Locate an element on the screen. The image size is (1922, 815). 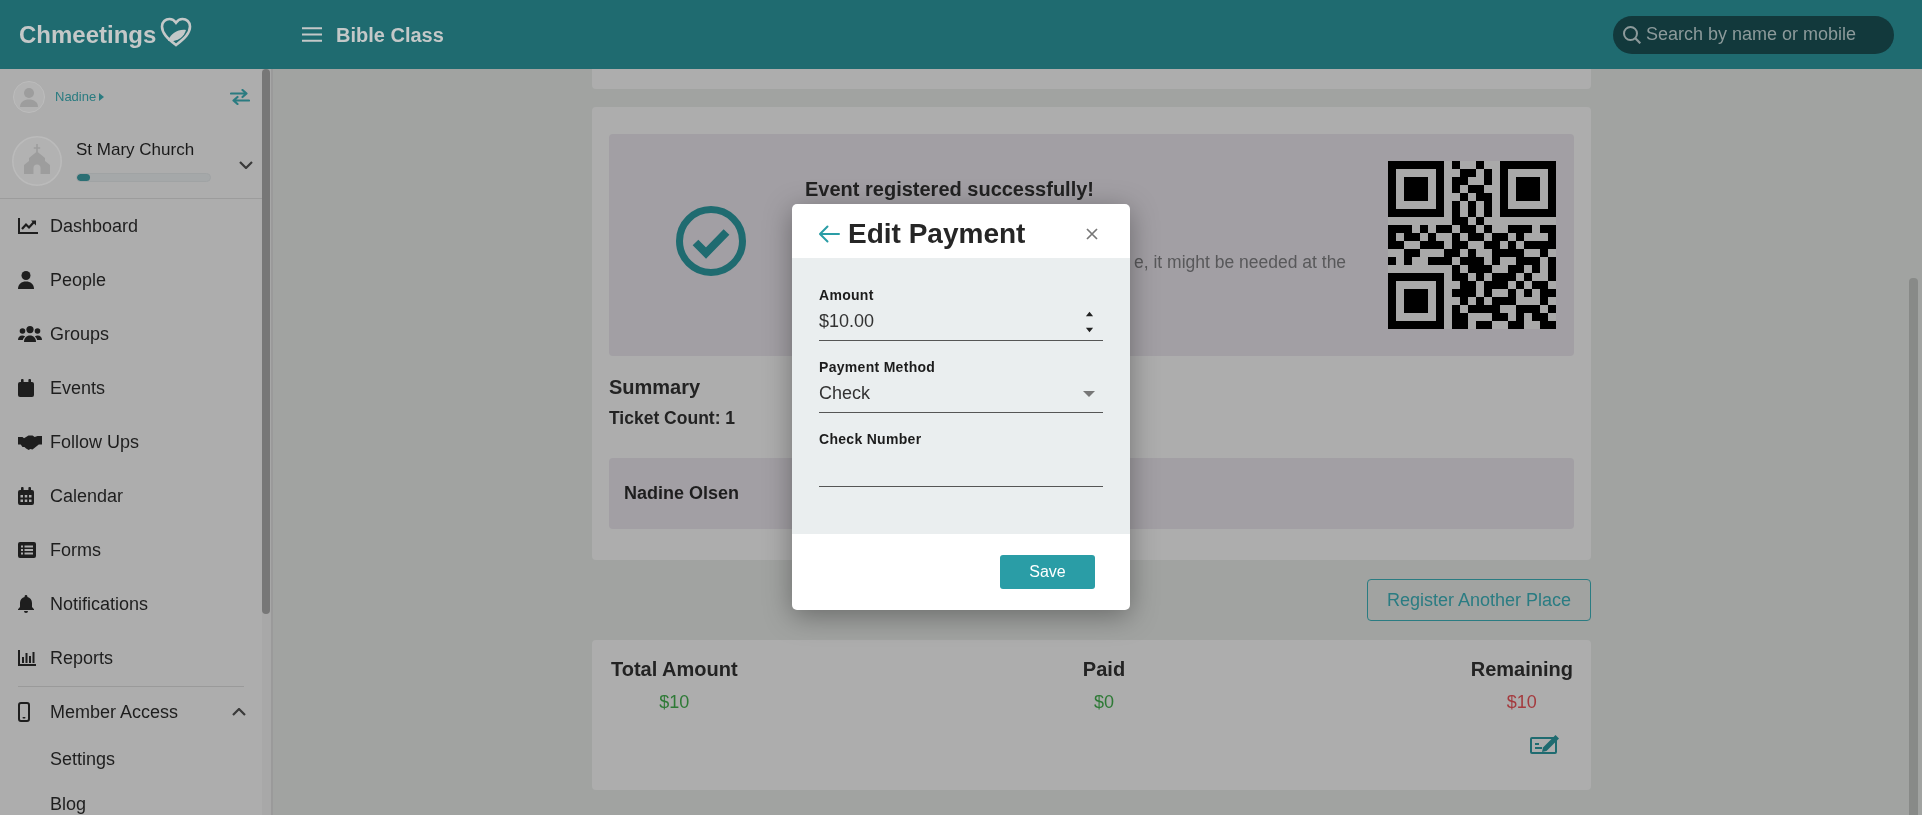
total-label: Total Amount is located at coordinates (674, 669).